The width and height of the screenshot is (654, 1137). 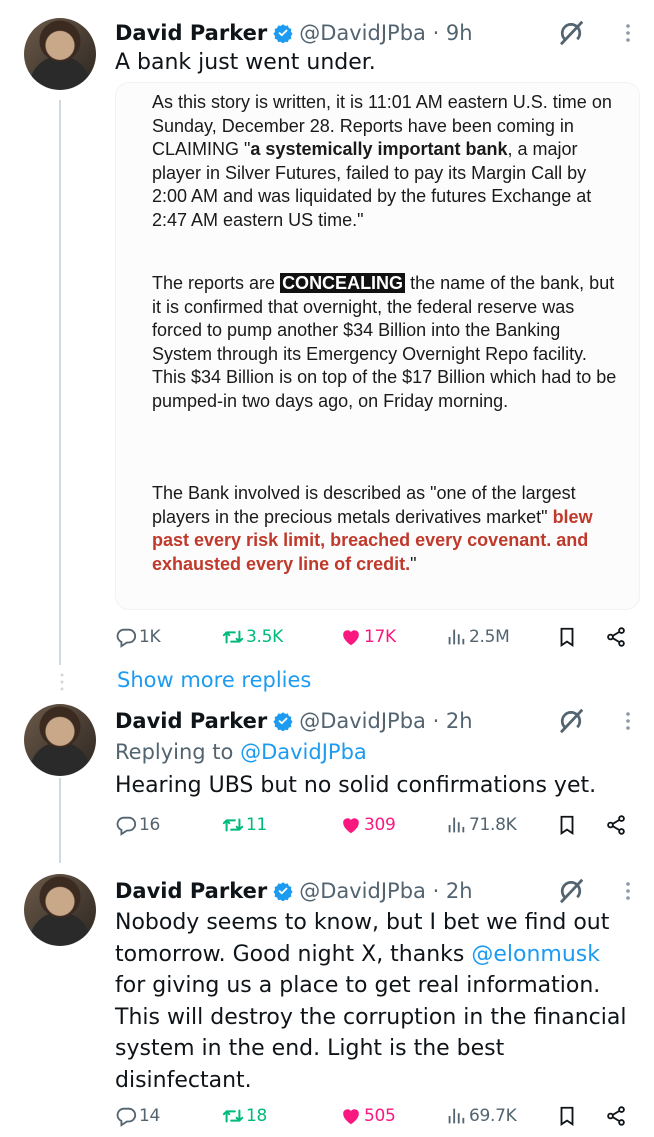 What do you see at coordinates (343, 283) in the screenshot?
I see `quote-highlight: CONCEALING` at bounding box center [343, 283].